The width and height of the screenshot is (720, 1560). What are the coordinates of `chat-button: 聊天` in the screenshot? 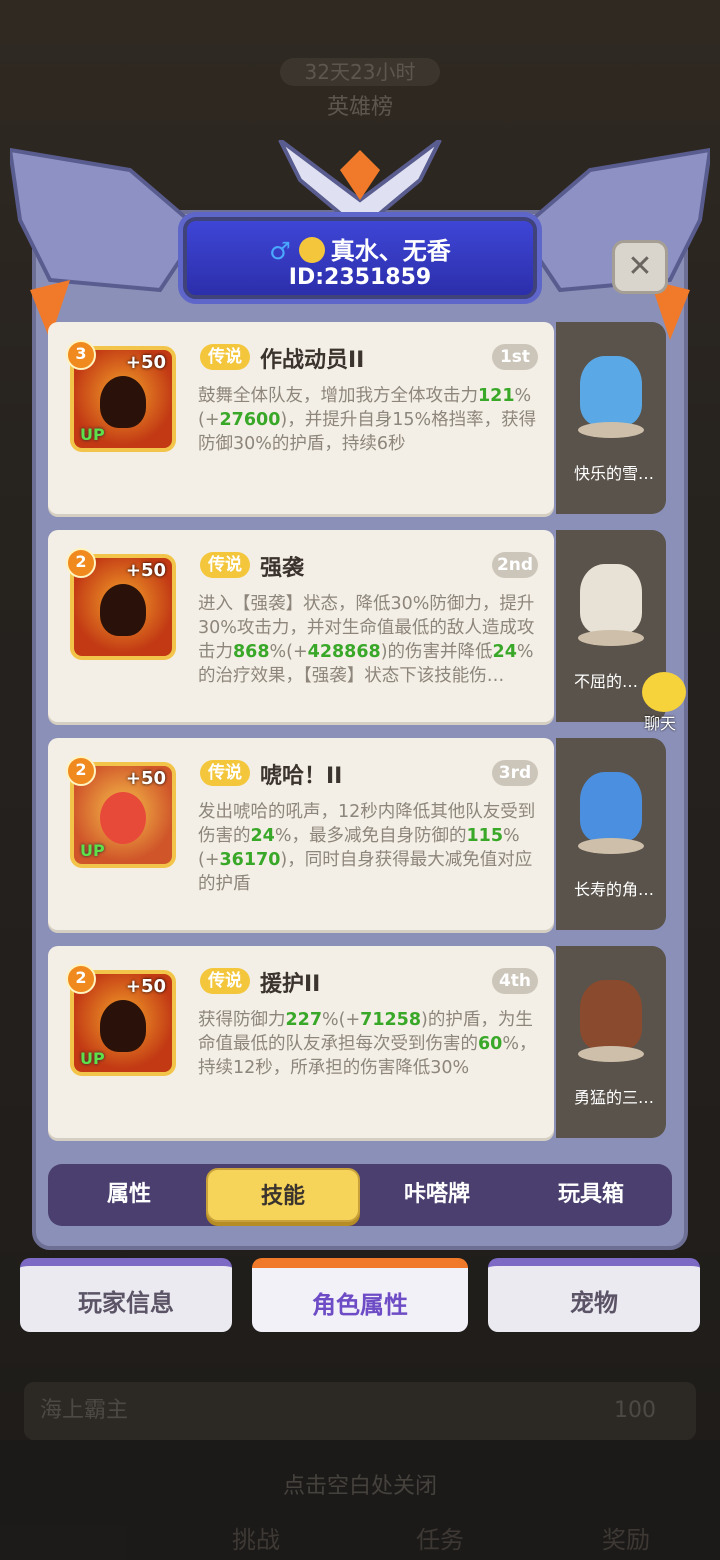 It's located at (660, 702).